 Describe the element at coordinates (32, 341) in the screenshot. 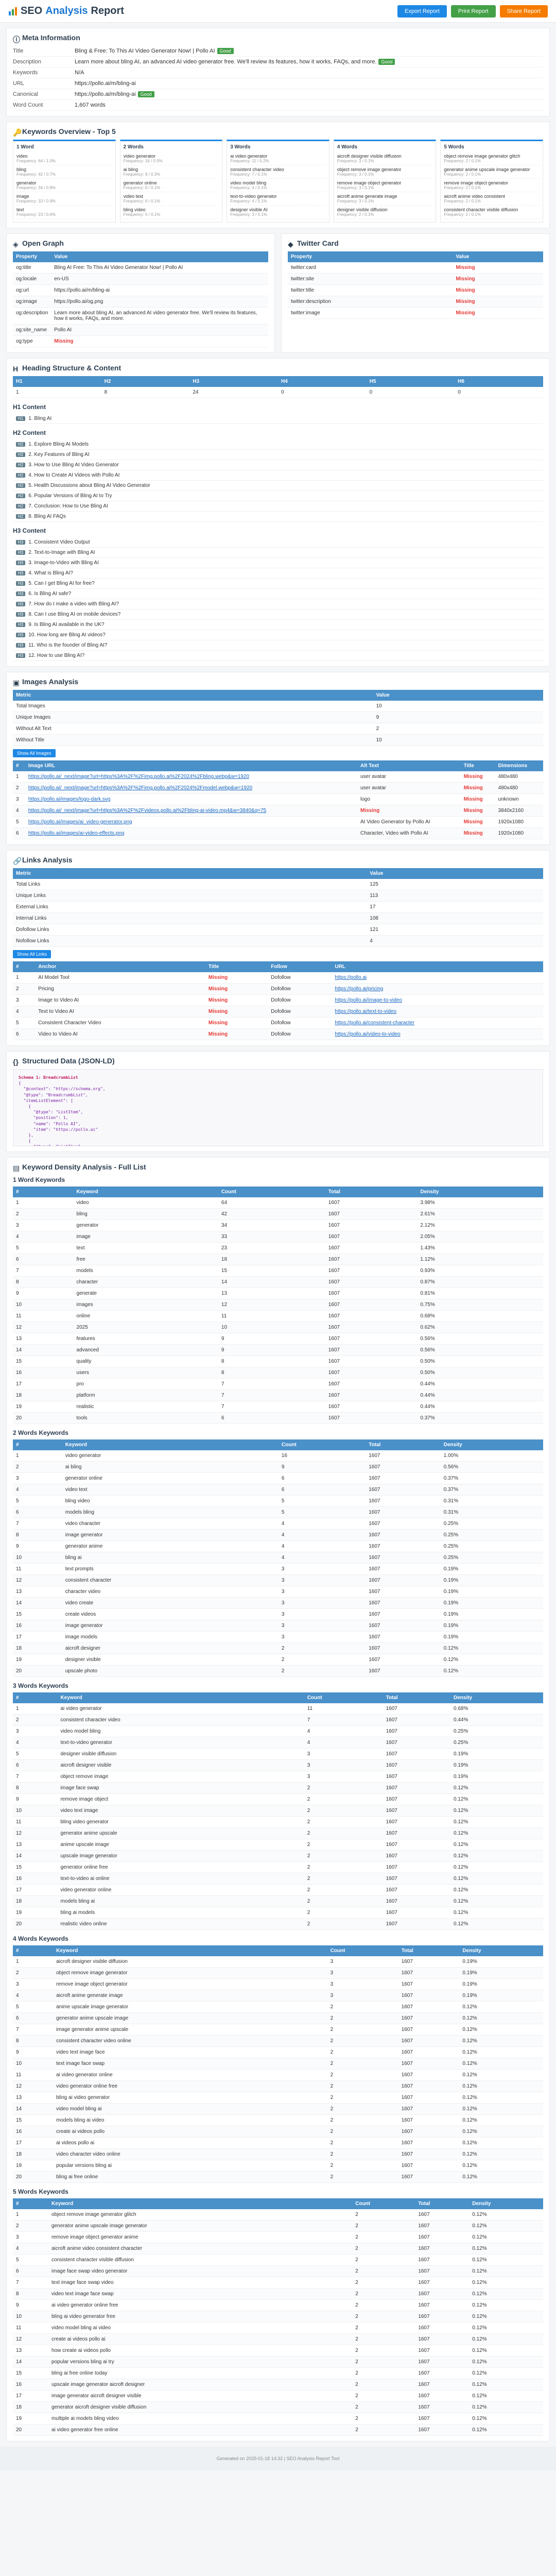

I see `table-cell: og:type` at that location.